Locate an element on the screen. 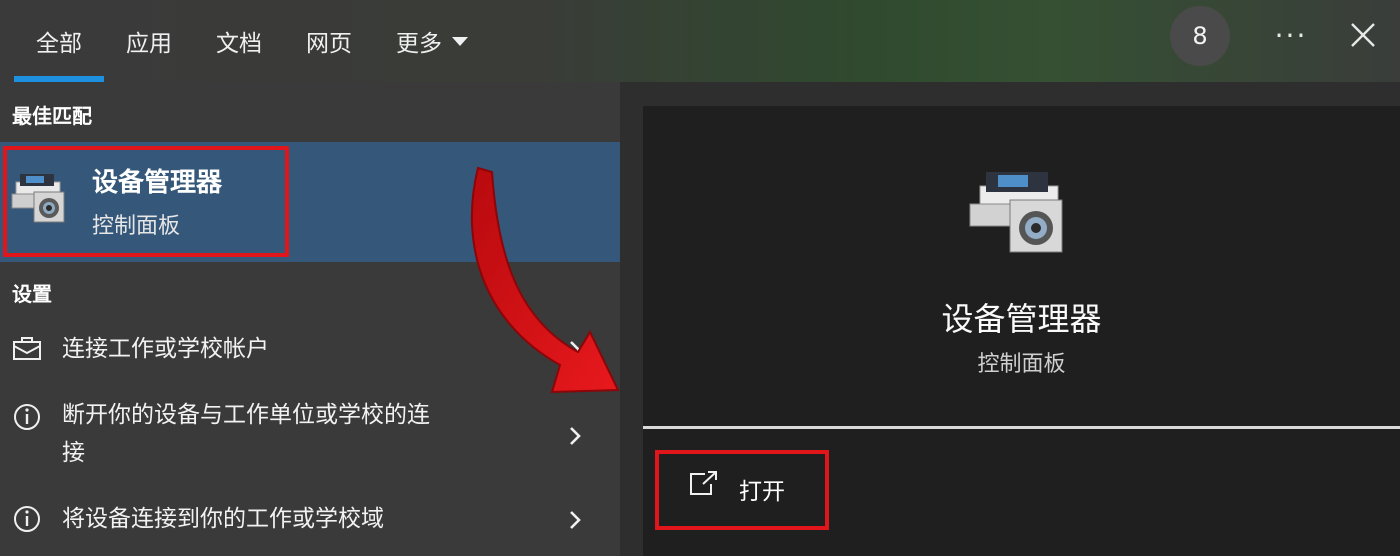 This screenshot has height=556, width=1400. search-filter-bar: 全部 应用 文档 网页 更多 8 ··· is located at coordinates (700, 41).